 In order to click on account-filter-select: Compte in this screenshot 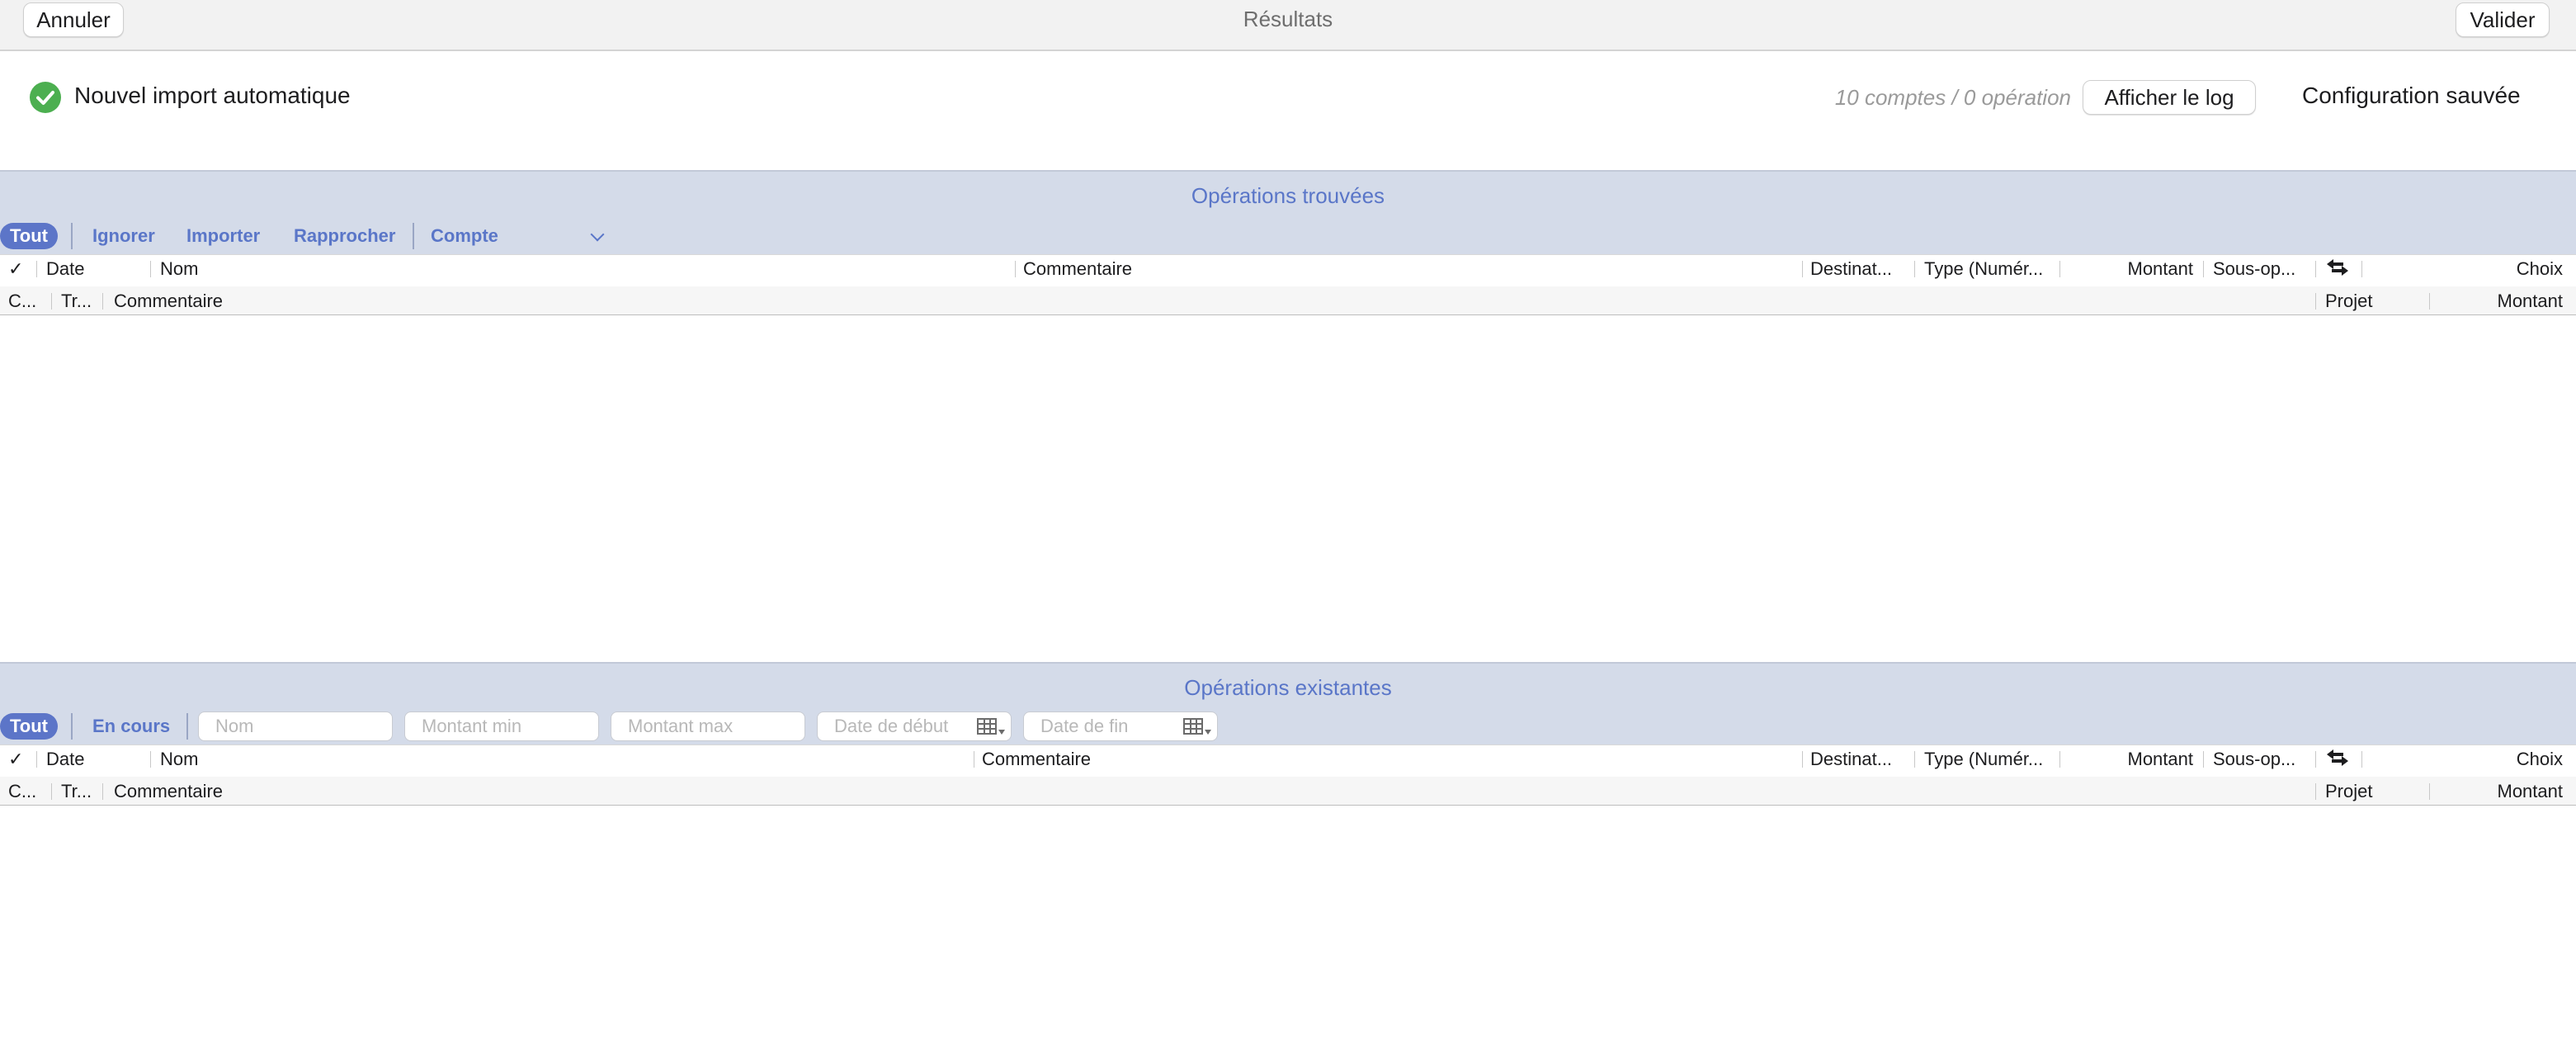, I will do `click(464, 236)`.